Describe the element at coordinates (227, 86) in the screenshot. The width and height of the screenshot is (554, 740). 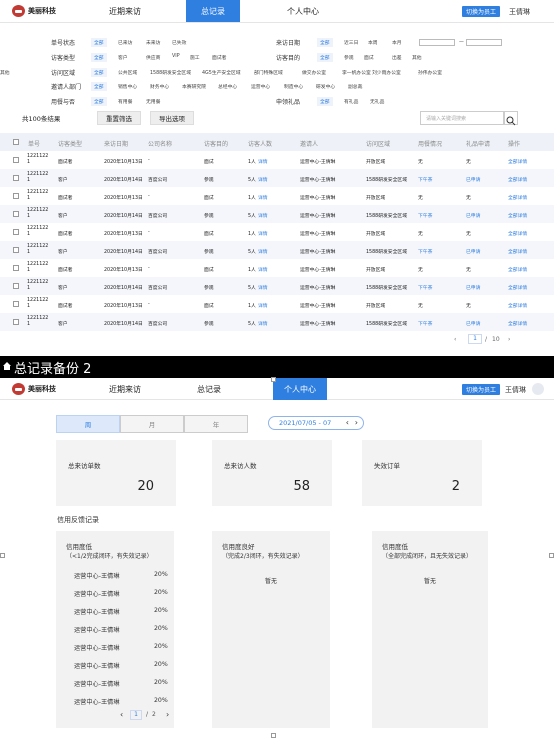
I see `filter-option: 总经中心` at that location.